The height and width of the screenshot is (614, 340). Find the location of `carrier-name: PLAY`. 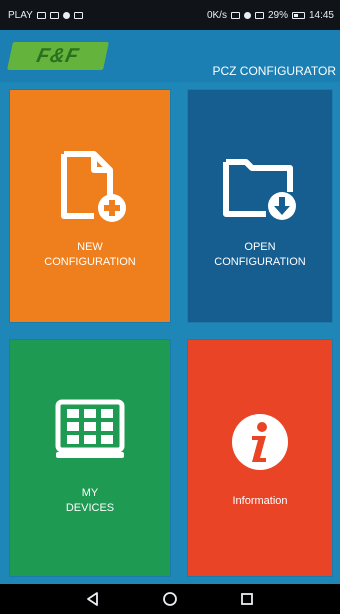

carrier-name: PLAY is located at coordinates (20, 15).